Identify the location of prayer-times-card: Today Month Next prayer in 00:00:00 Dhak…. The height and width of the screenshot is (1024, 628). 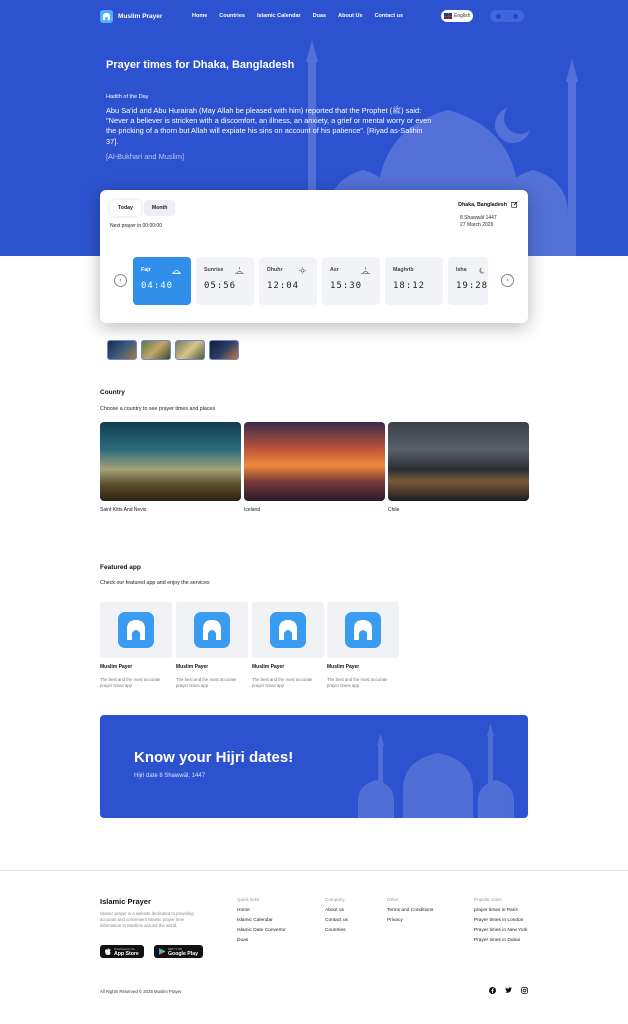
(314, 256).